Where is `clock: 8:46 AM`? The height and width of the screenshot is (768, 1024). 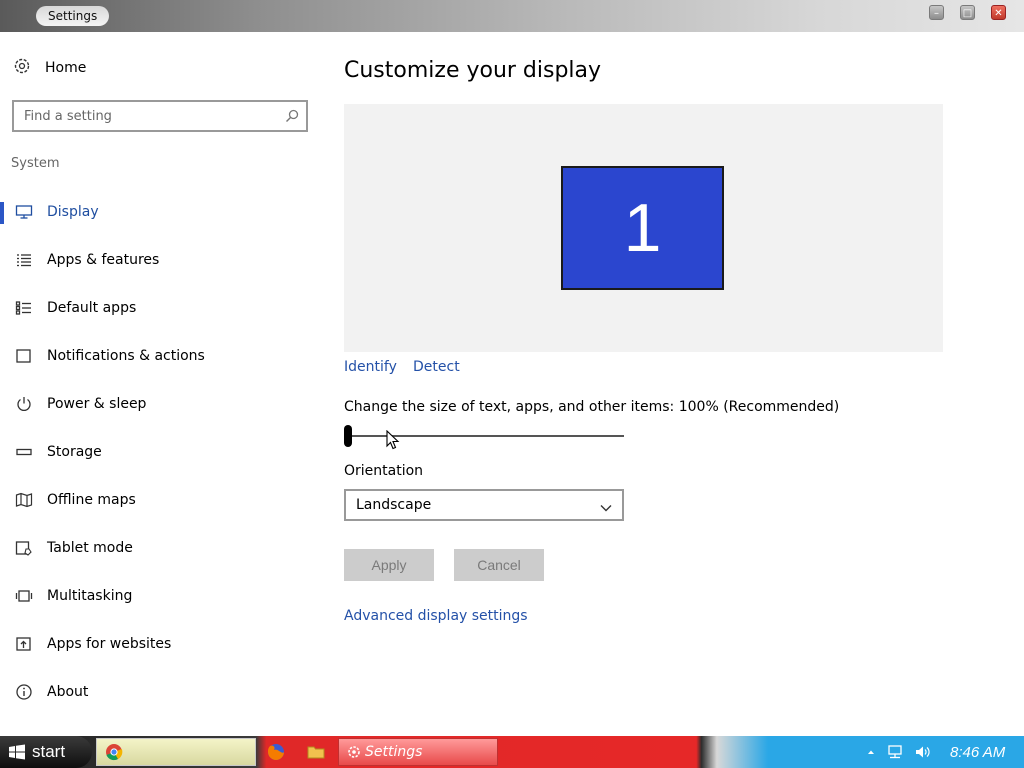 clock: 8:46 AM is located at coordinates (978, 752).